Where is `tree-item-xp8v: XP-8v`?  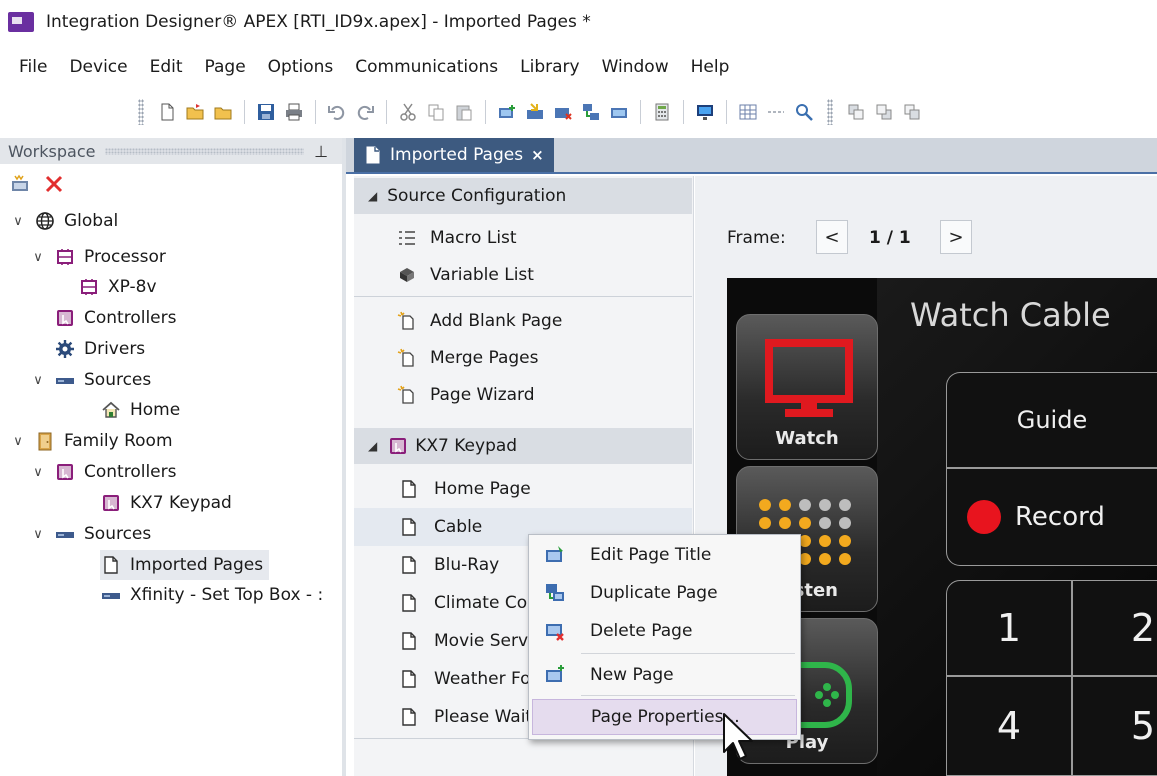 tree-item-xp8v: XP-8v is located at coordinates (117, 287).